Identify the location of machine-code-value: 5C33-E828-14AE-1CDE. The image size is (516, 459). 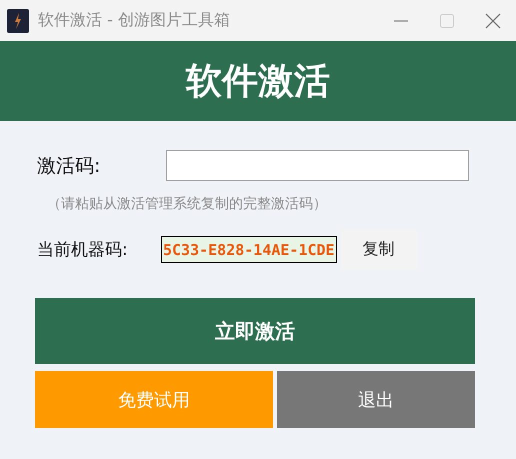
(249, 249).